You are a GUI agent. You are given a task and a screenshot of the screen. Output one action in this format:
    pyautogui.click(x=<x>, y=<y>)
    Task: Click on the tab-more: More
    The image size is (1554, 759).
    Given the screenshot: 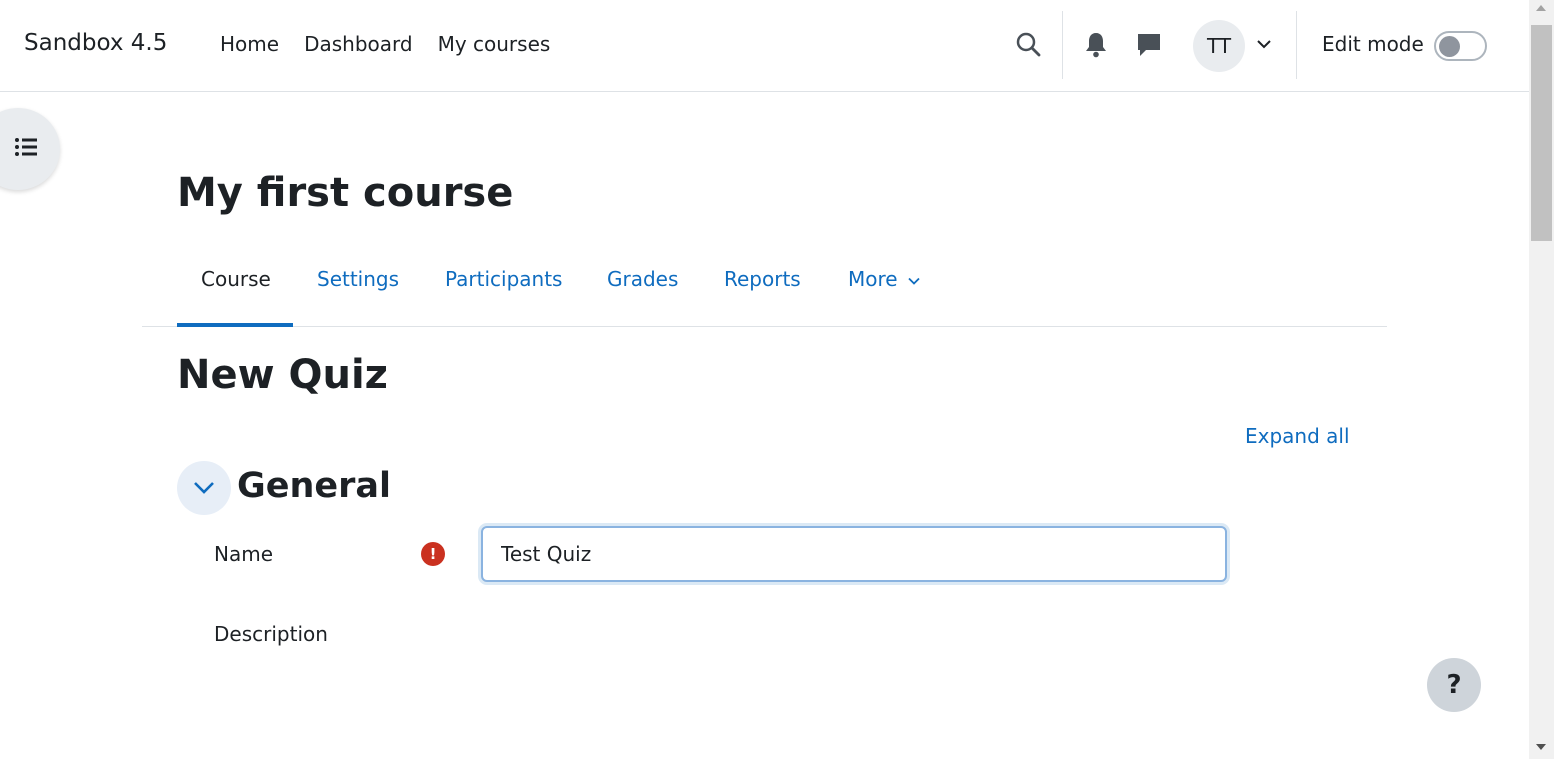 What is the action you would take?
    pyautogui.click(x=884, y=279)
    